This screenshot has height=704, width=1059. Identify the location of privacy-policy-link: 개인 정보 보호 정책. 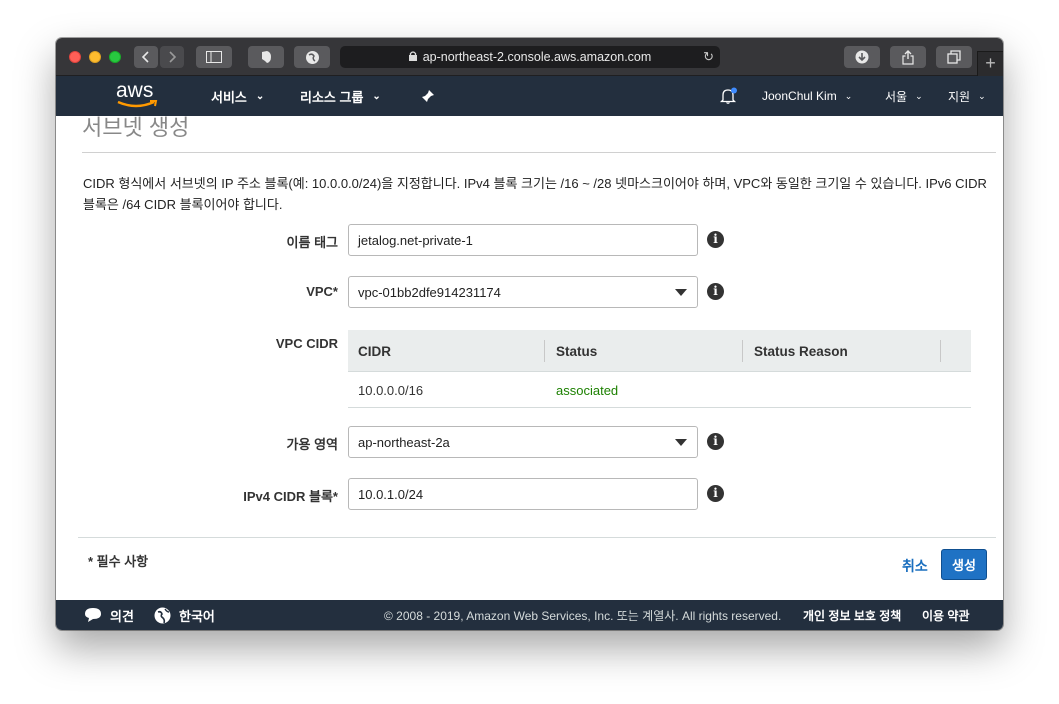
(852, 615).